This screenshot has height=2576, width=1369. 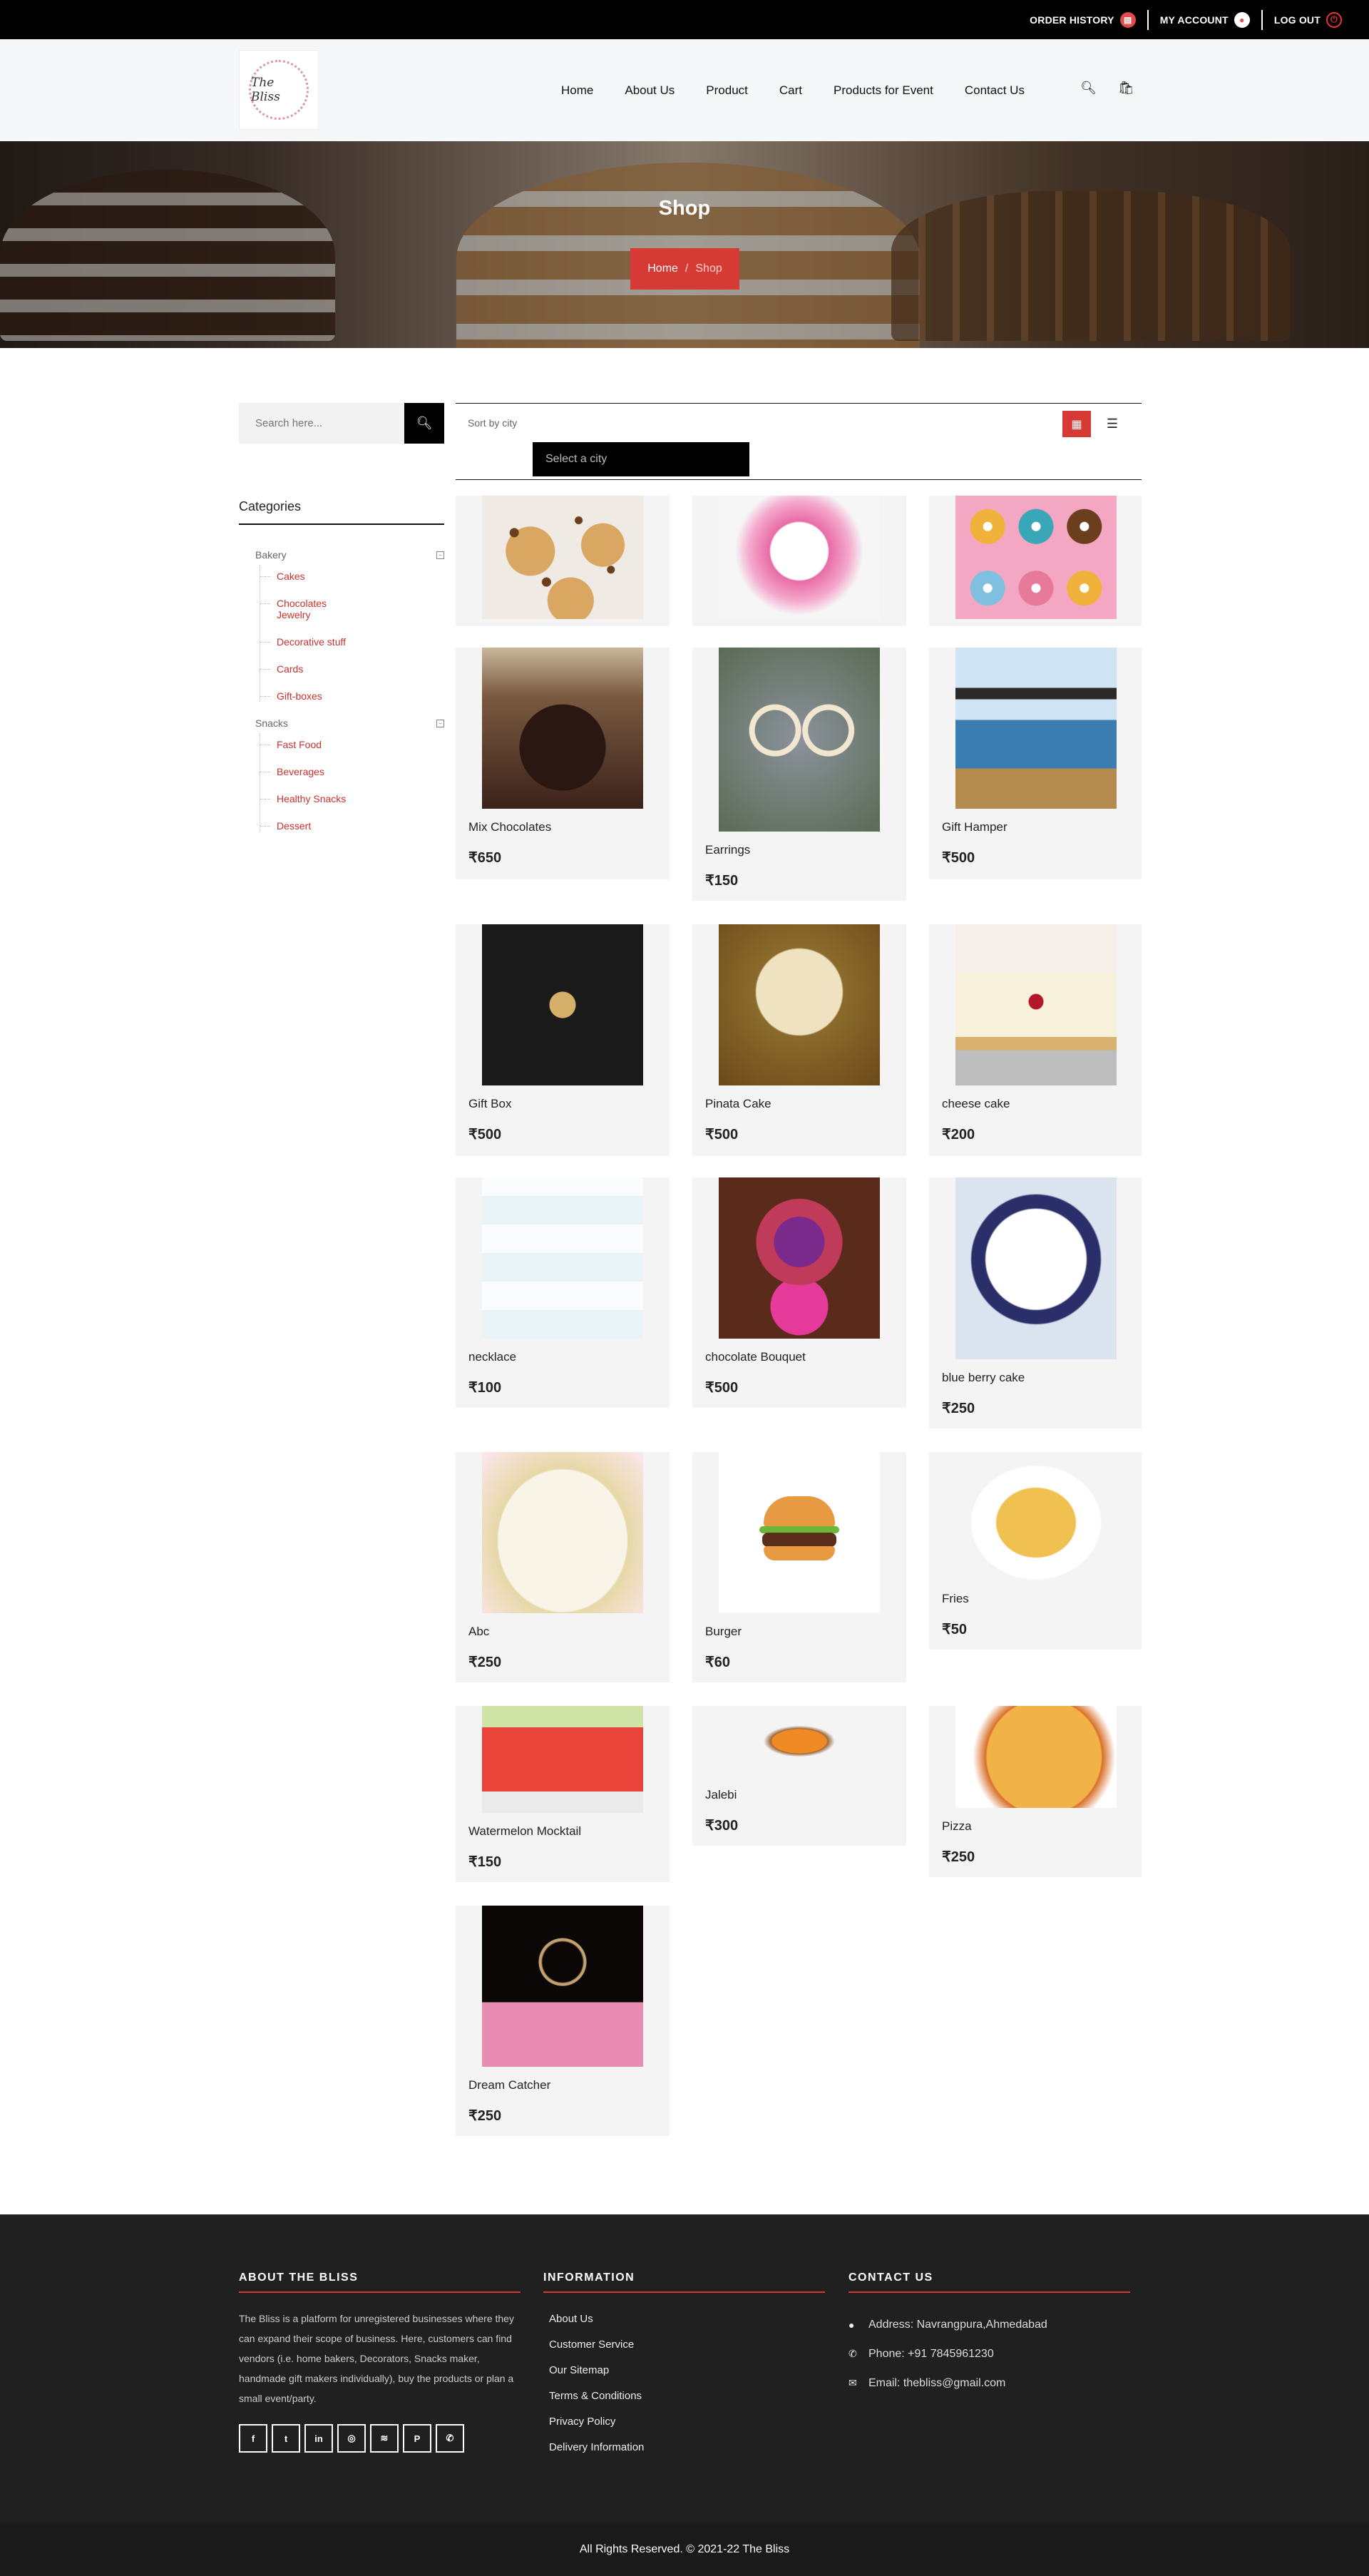 What do you see at coordinates (957, 1826) in the screenshot?
I see `product-name: Pizza` at bounding box center [957, 1826].